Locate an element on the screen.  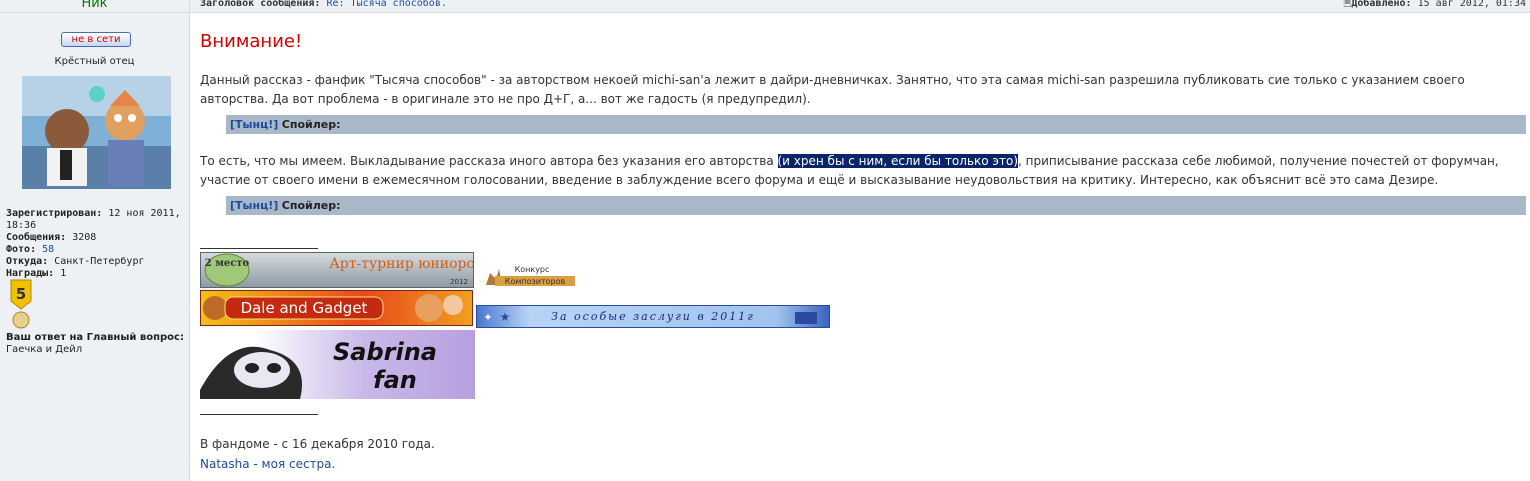
merit-award-banner: ✦ ★ За особые заслуги в 2011г is located at coordinates (653, 316).